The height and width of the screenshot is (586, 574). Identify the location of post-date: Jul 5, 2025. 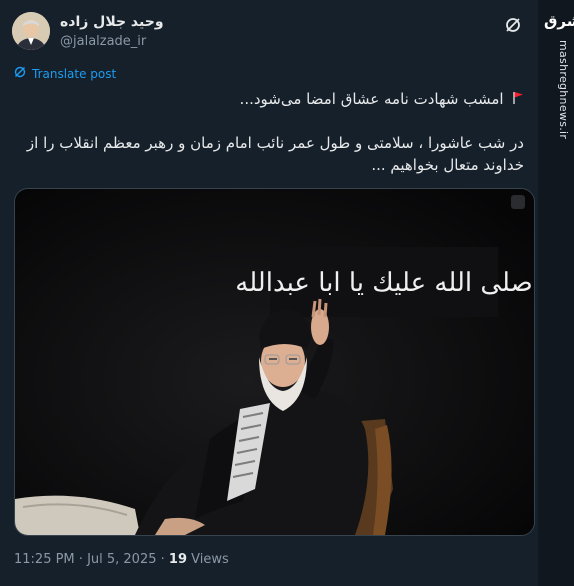
(121, 559).